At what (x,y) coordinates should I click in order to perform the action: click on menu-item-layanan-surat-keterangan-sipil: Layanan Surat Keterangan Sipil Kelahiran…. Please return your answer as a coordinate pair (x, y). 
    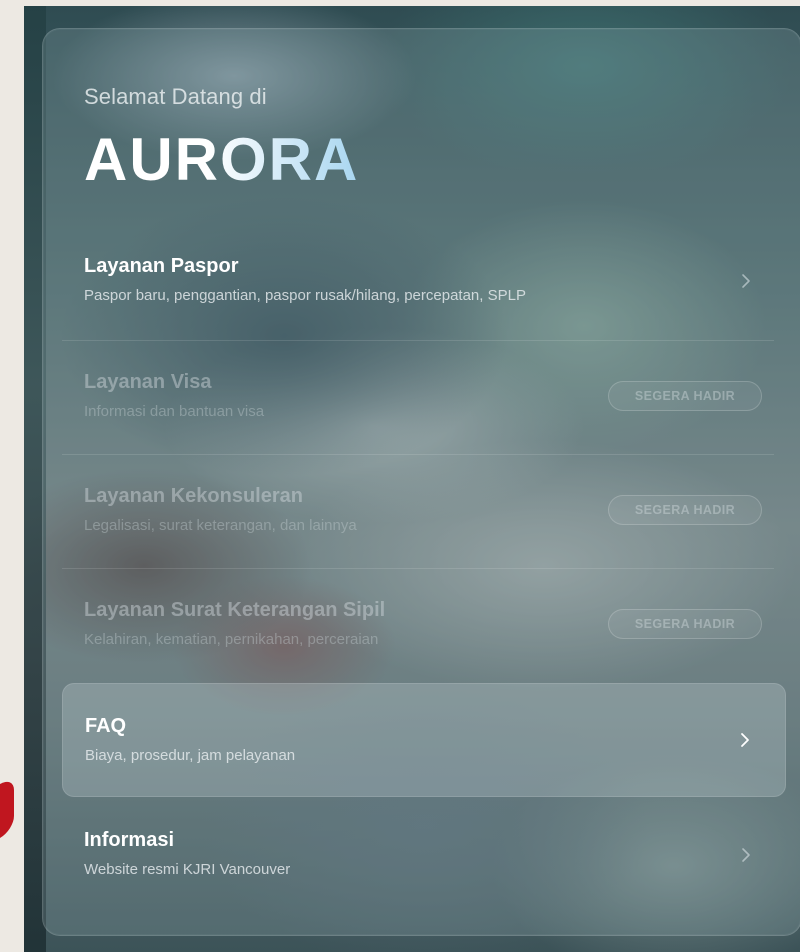
    Looking at the image, I should click on (424, 628).